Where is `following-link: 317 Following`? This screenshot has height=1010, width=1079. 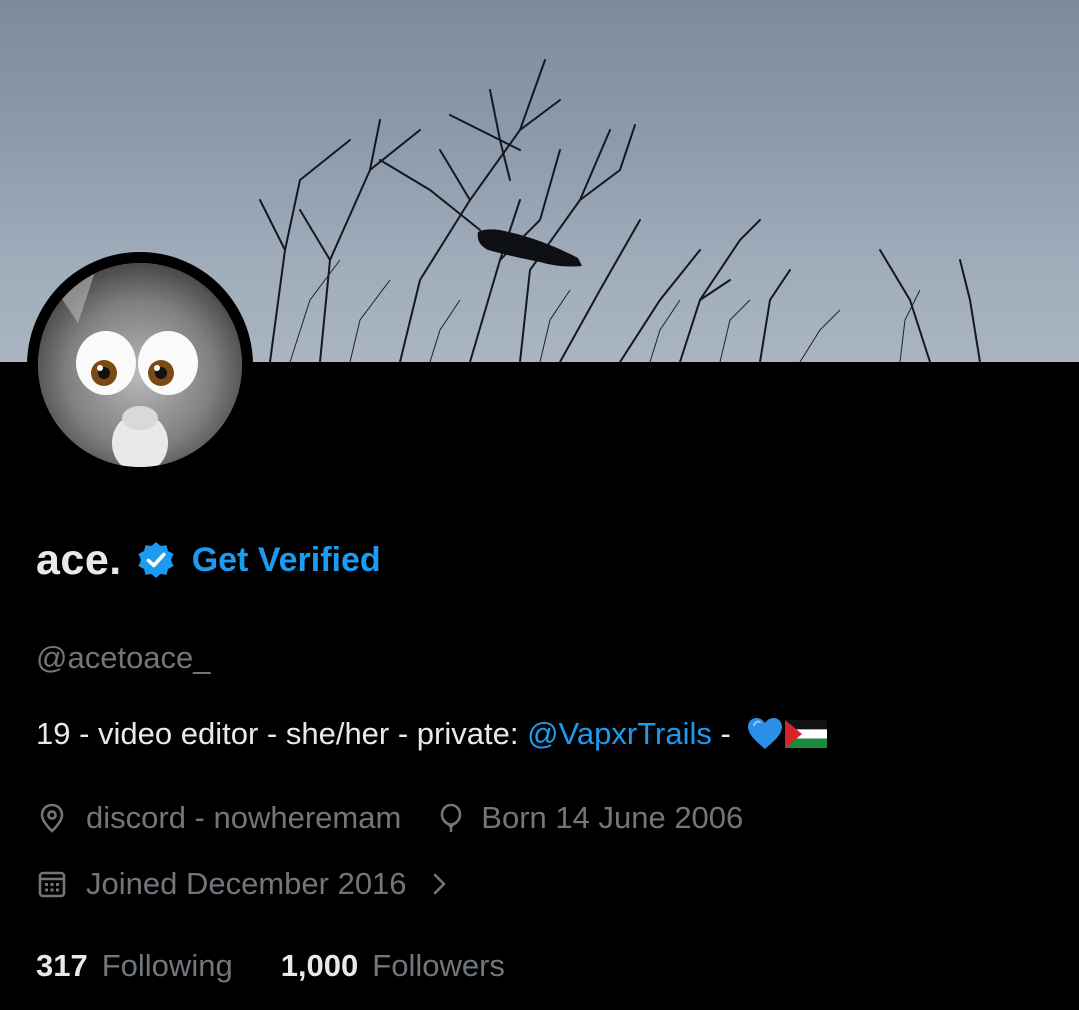 following-link: 317 Following is located at coordinates (134, 966).